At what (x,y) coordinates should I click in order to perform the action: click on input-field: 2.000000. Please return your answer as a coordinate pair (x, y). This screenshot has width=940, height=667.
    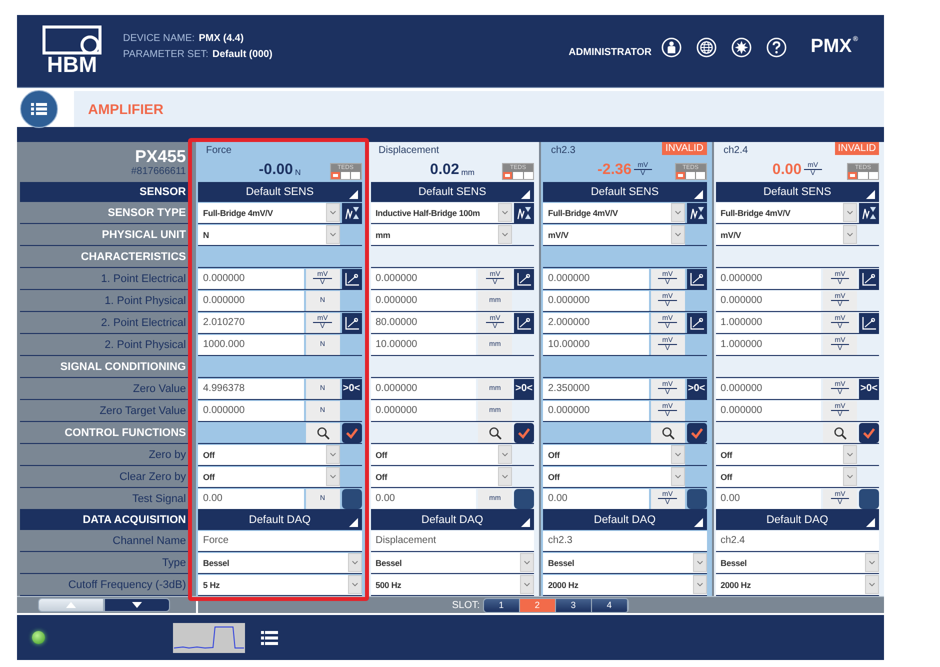
    Looking at the image, I should click on (595, 322).